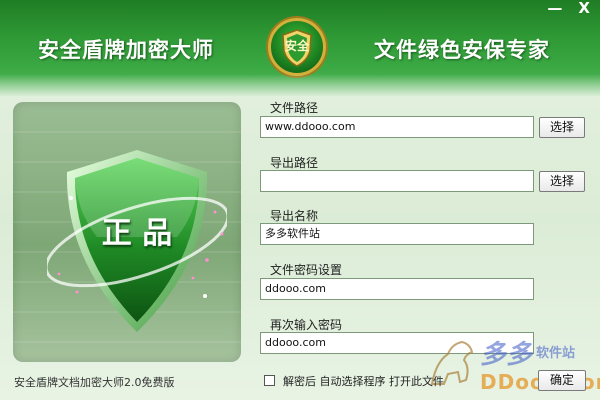  What do you see at coordinates (94, 382) in the screenshot?
I see `version-text: 安全盾牌文档加密大师2.0免费版` at bounding box center [94, 382].